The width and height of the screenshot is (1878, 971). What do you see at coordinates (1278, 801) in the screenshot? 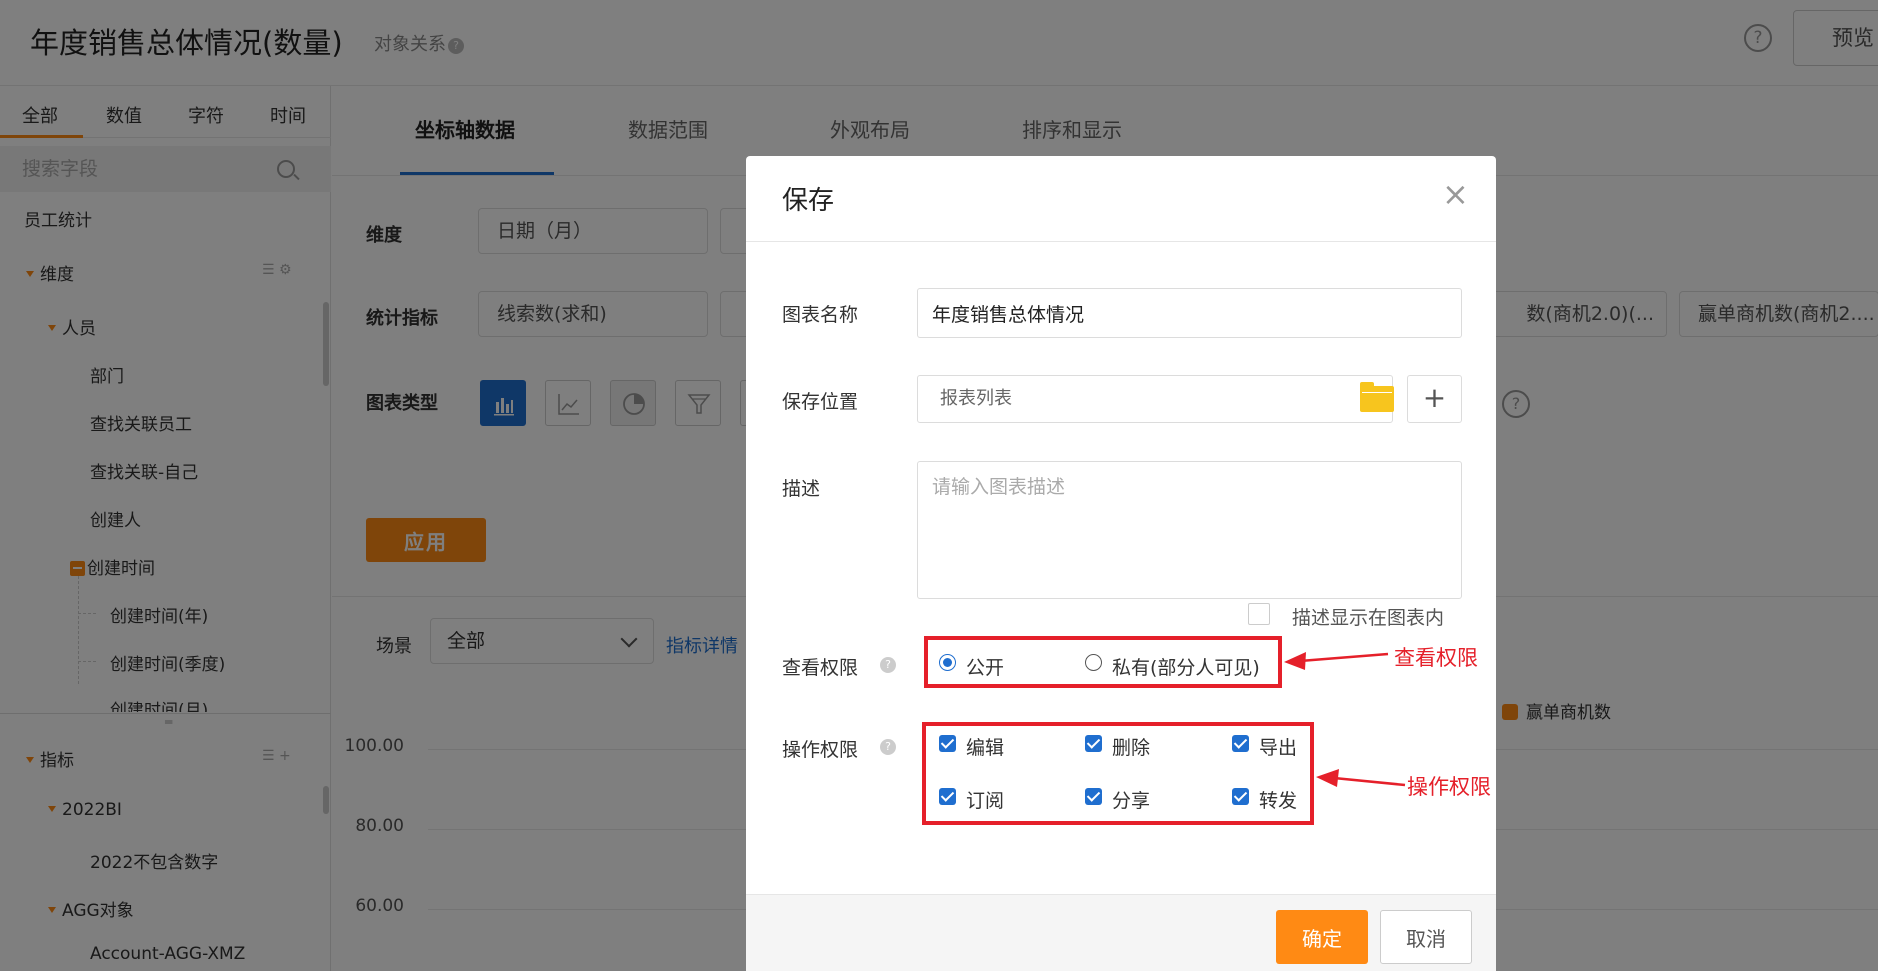
I see `forward-checkbox-label: 转发` at bounding box center [1278, 801].